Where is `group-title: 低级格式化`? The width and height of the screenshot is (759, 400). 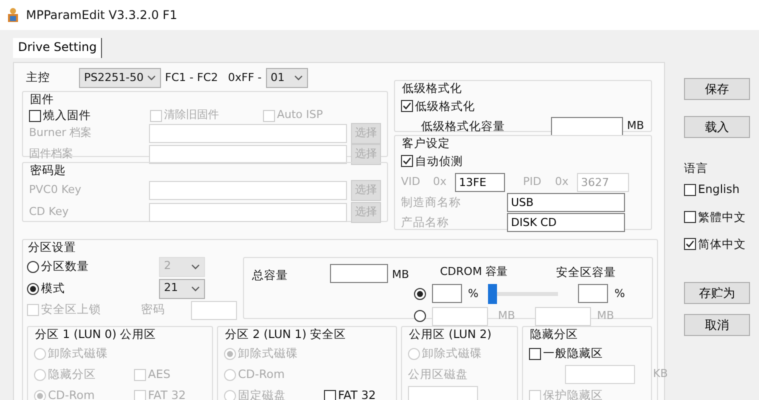 group-title: 低级格式化 is located at coordinates (432, 88).